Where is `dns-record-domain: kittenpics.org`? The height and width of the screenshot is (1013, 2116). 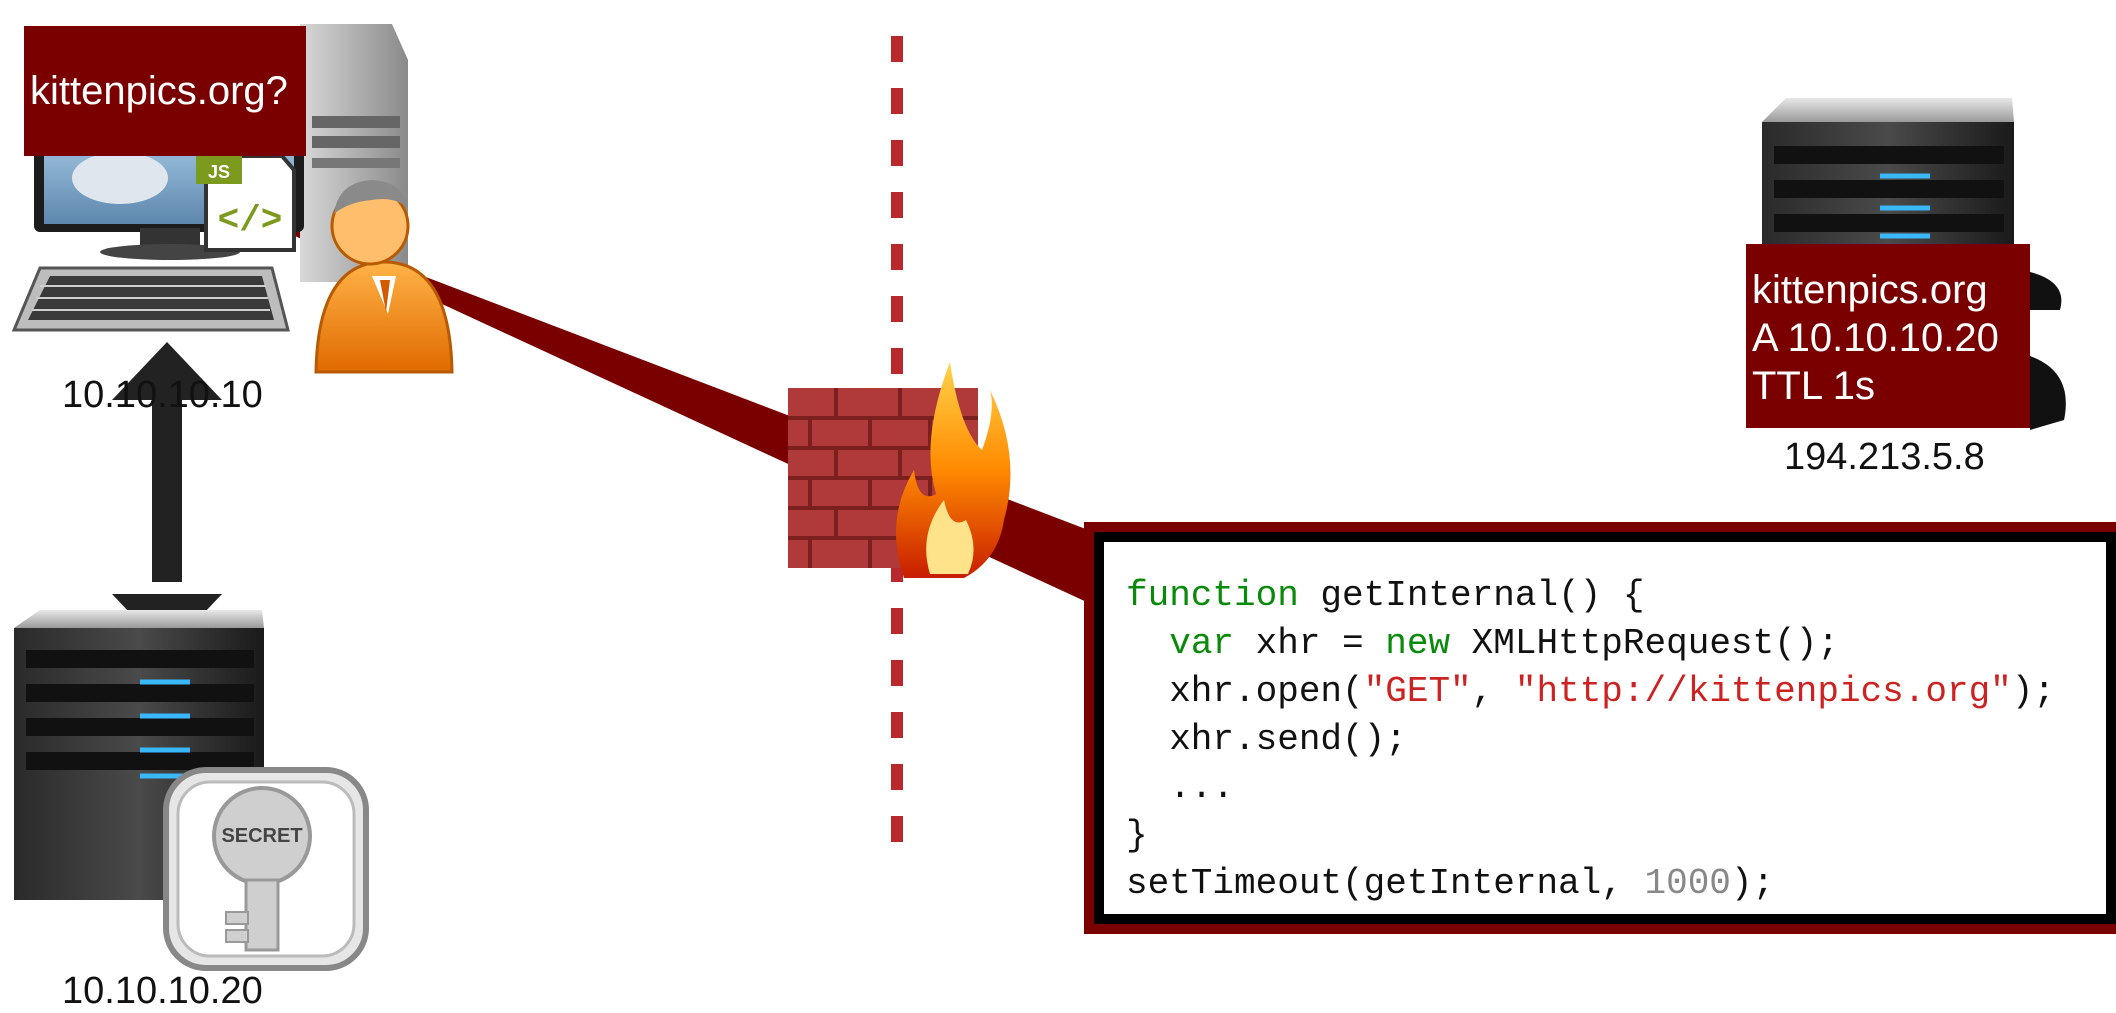
dns-record-domain: kittenpics.org is located at coordinates (1870, 290).